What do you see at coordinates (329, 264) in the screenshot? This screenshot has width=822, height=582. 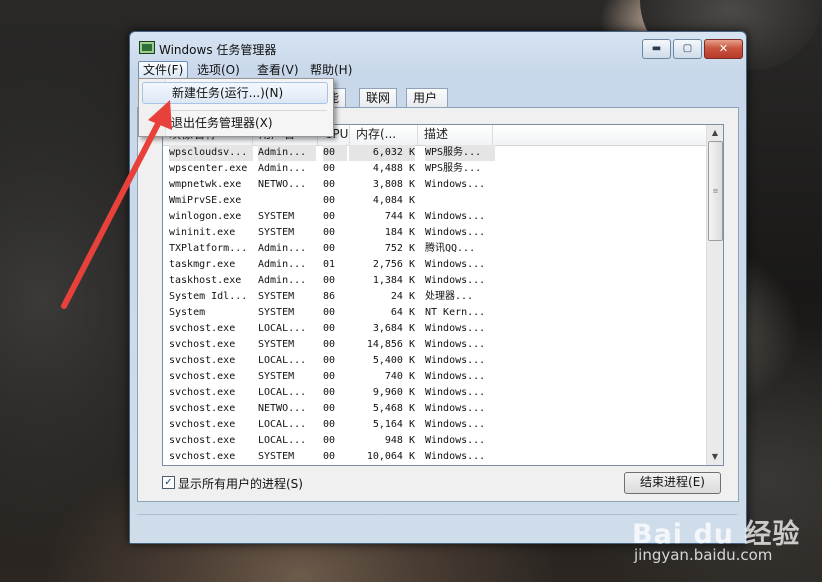 I see `cell-cpu: 01` at bounding box center [329, 264].